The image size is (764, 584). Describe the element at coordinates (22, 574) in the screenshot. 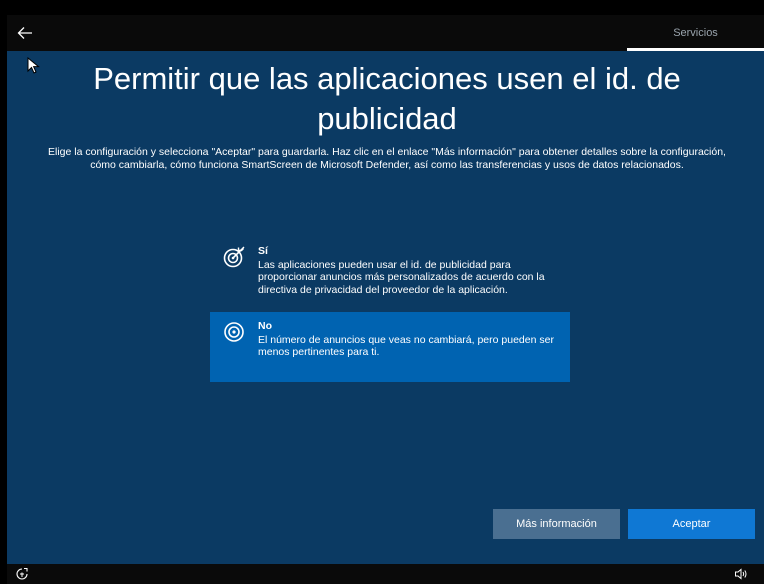

I see `accessibility-icon` at that location.